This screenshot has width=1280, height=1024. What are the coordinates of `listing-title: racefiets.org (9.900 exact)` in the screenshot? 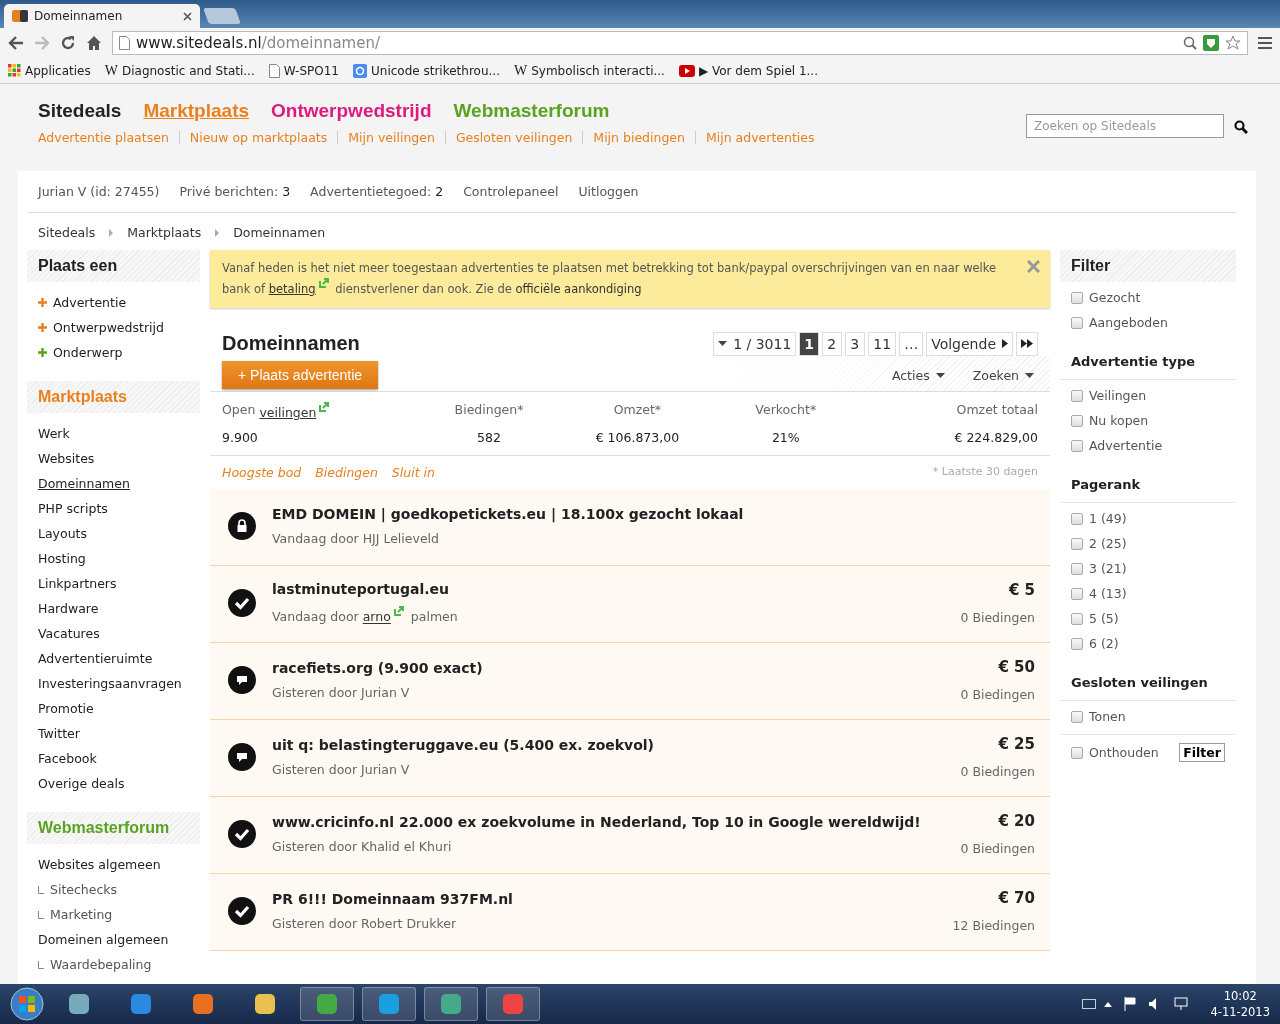 It's located at (608, 668).